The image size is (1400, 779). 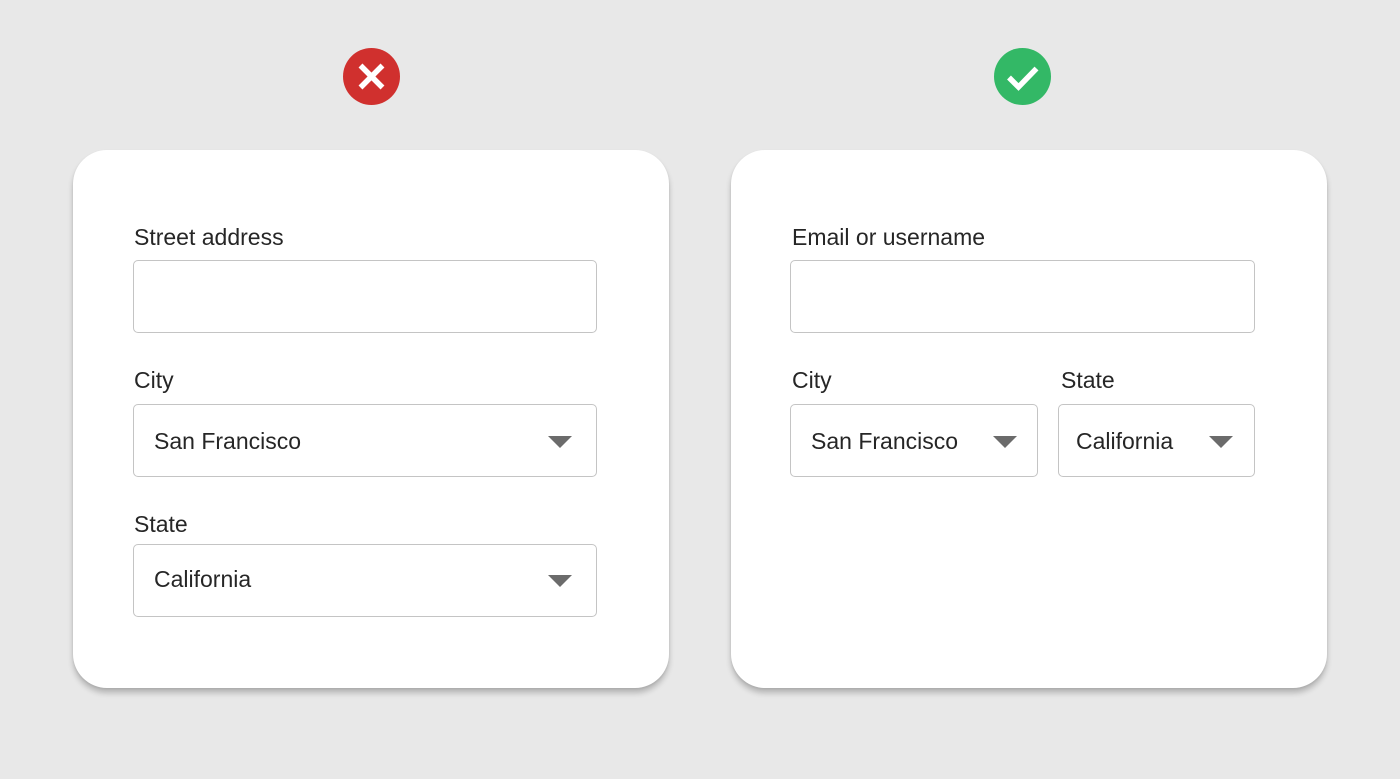 I want to click on close-icon, so click(x=371, y=76).